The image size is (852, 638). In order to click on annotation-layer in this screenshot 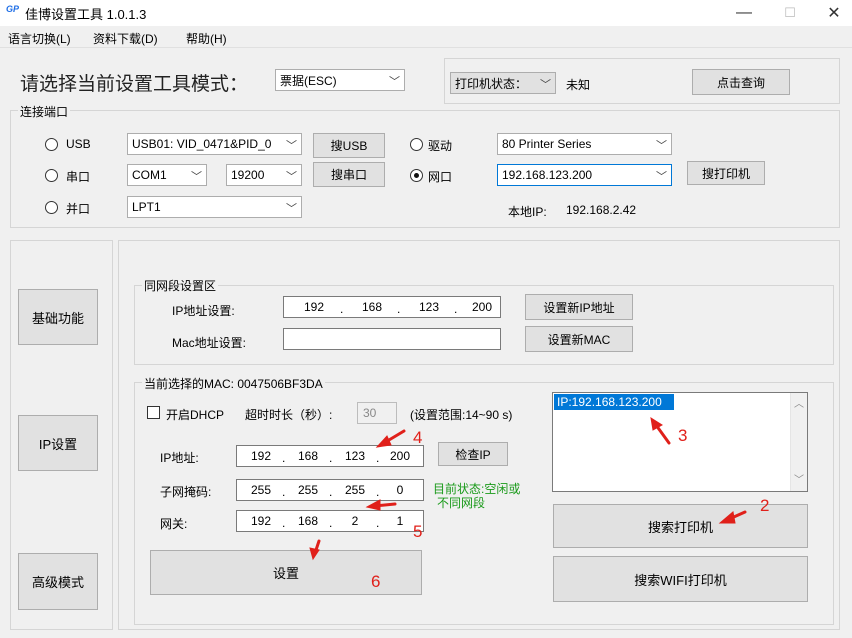, I will do `click(528, 488)`.